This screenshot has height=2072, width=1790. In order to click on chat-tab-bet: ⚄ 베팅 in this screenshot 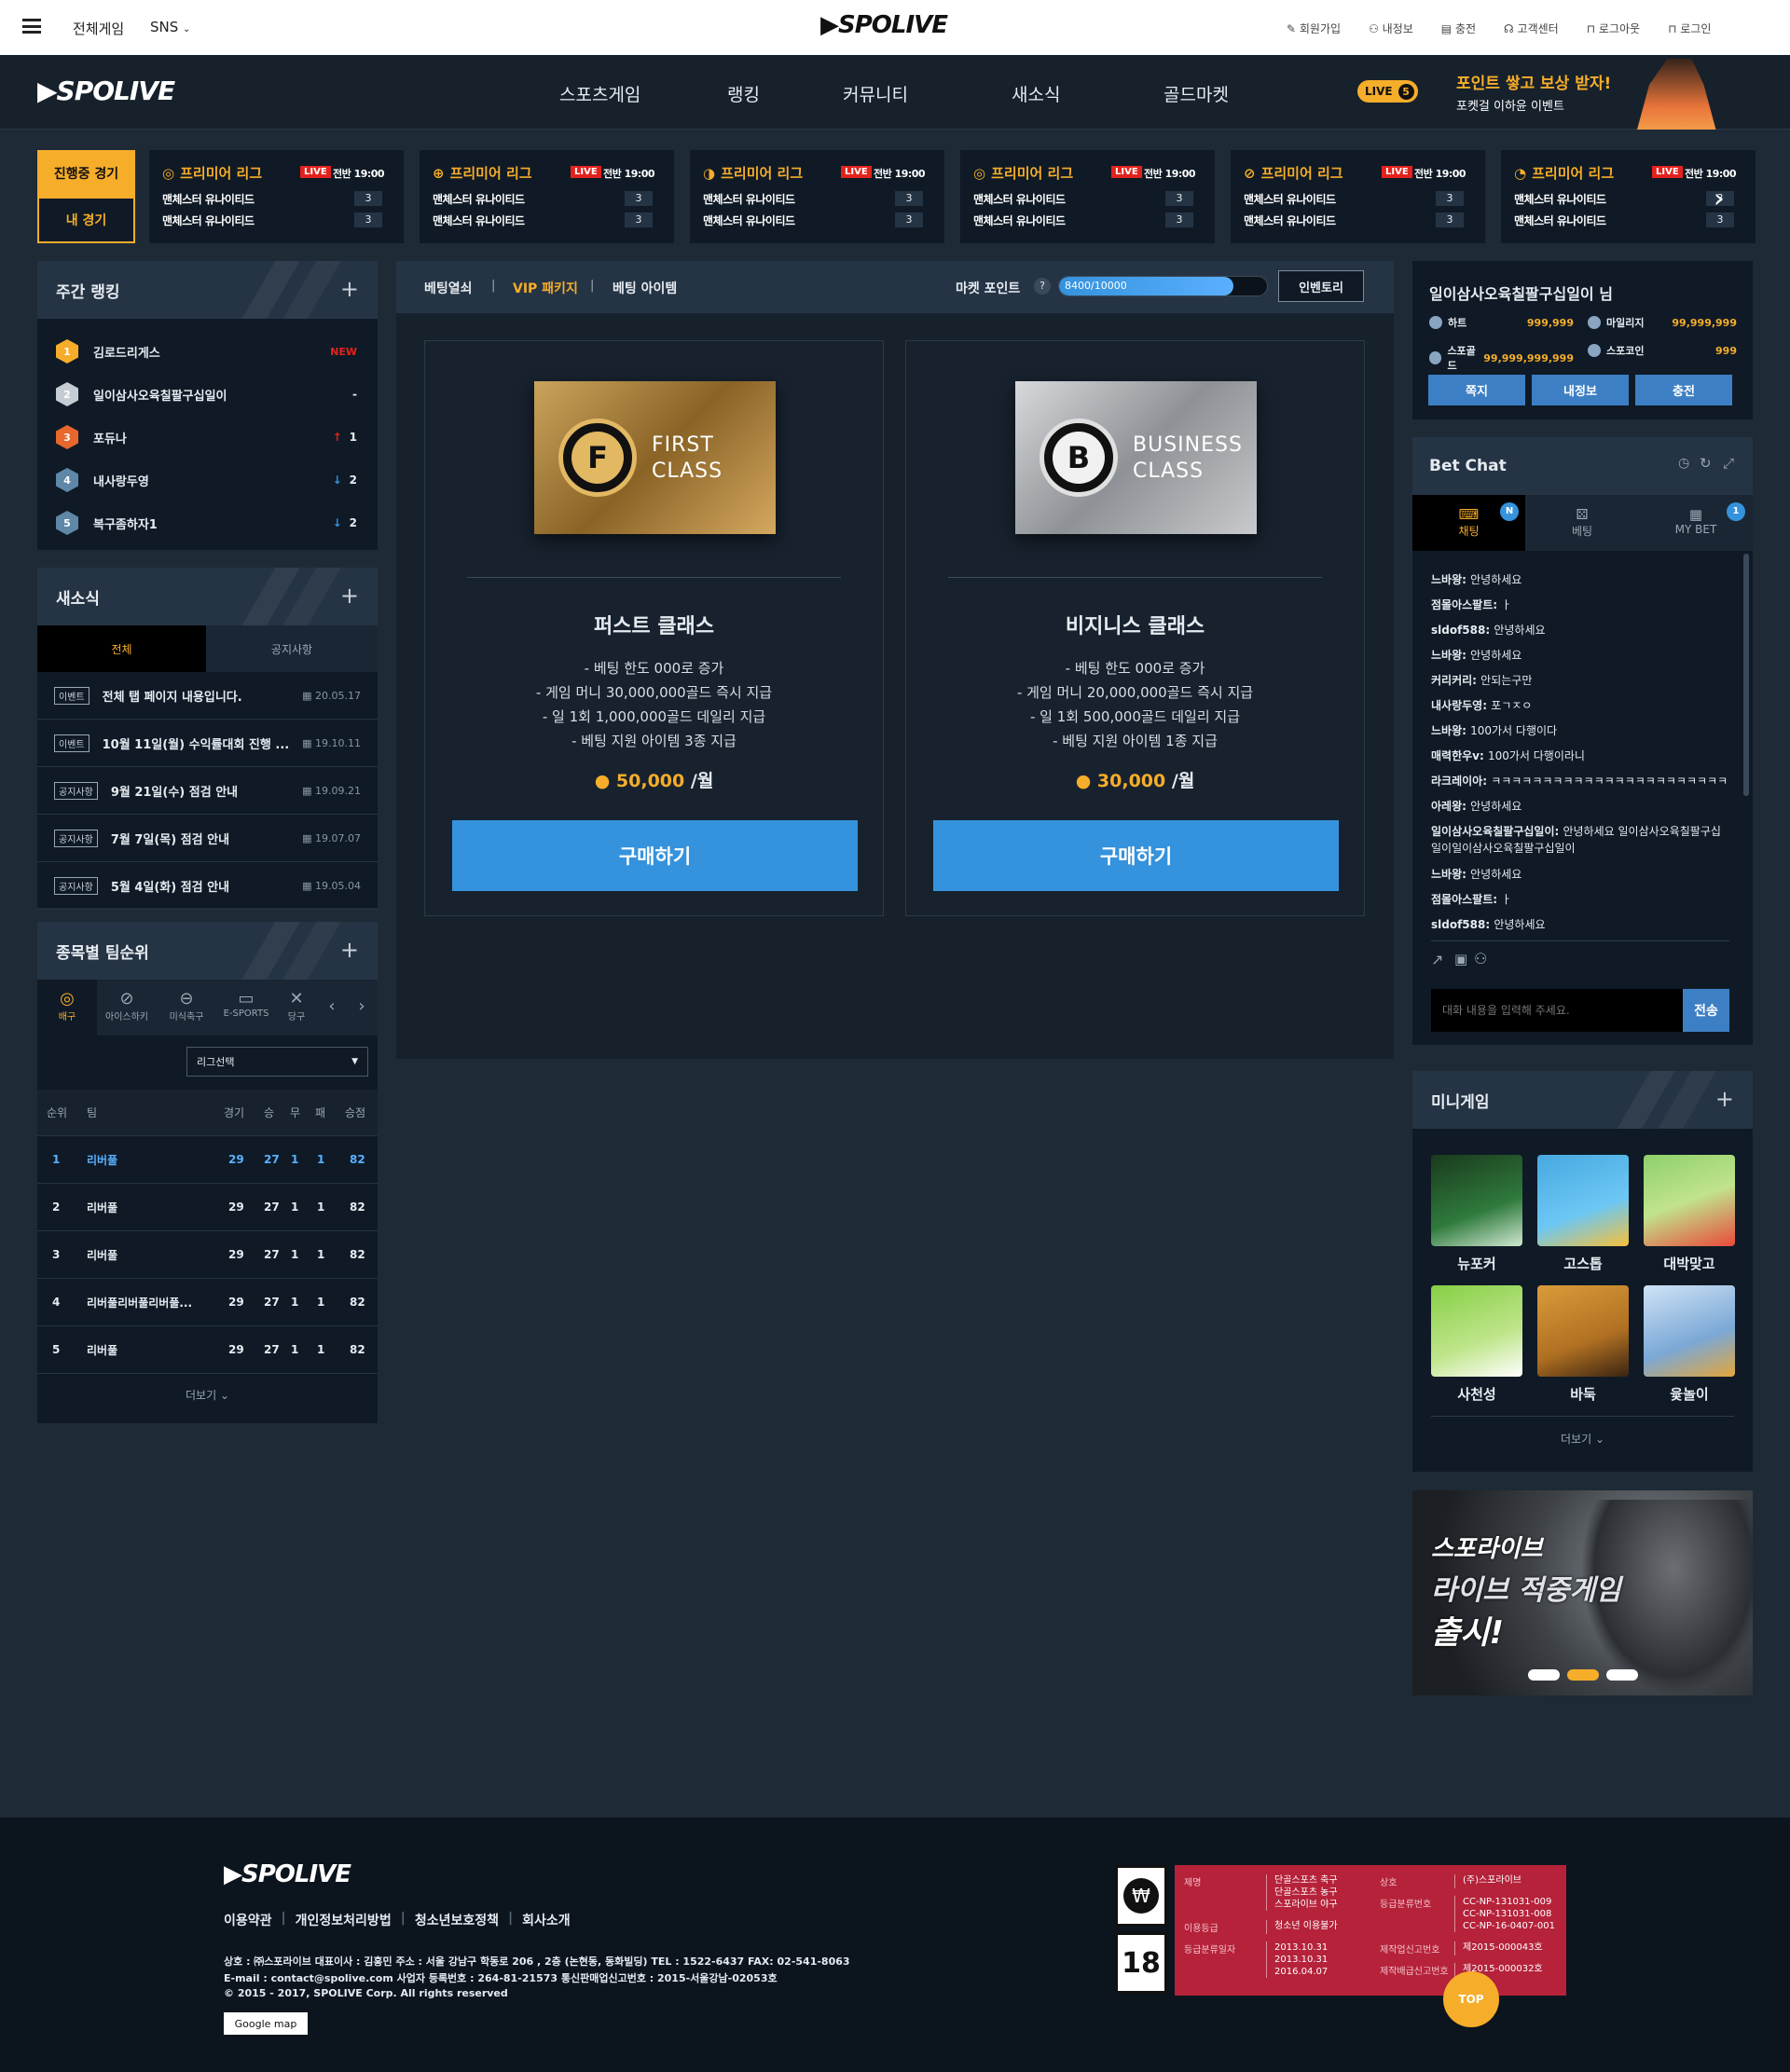, I will do `click(1582, 523)`.